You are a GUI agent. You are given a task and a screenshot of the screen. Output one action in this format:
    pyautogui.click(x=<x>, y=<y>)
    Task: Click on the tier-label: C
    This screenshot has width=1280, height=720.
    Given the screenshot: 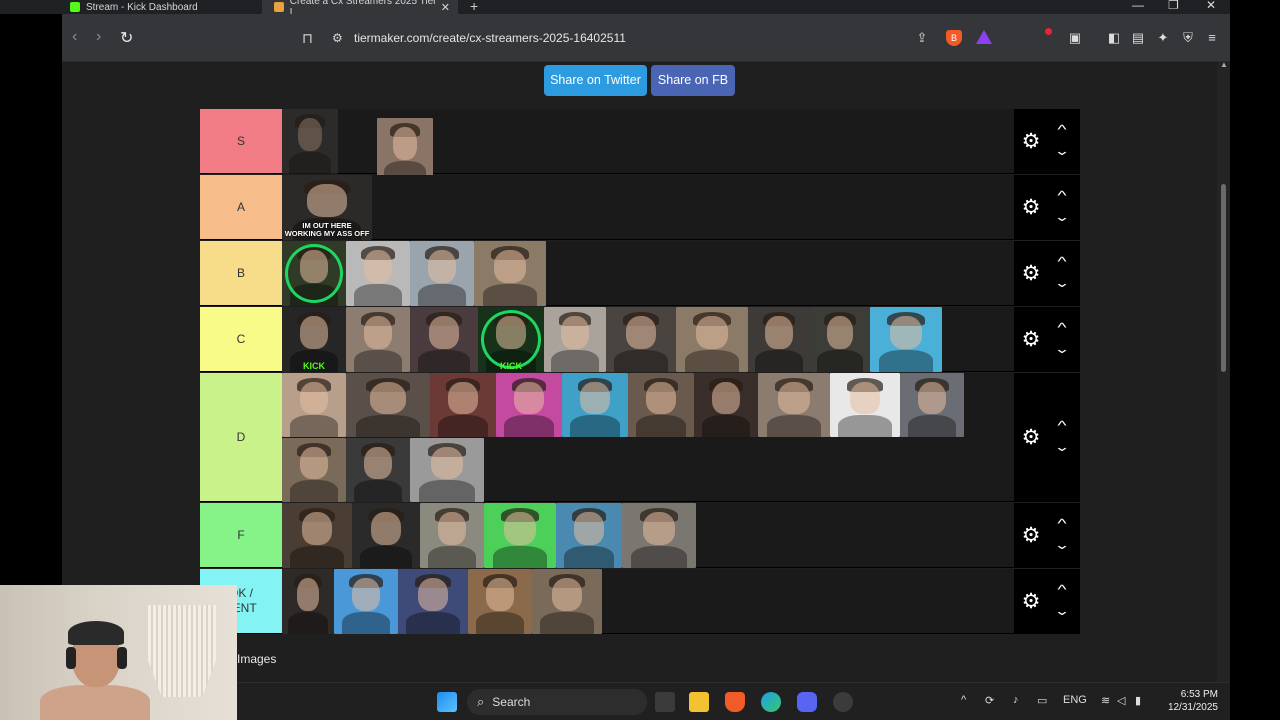 What is the action you would take?
    pyautogui.click(x=241, y=339)
    